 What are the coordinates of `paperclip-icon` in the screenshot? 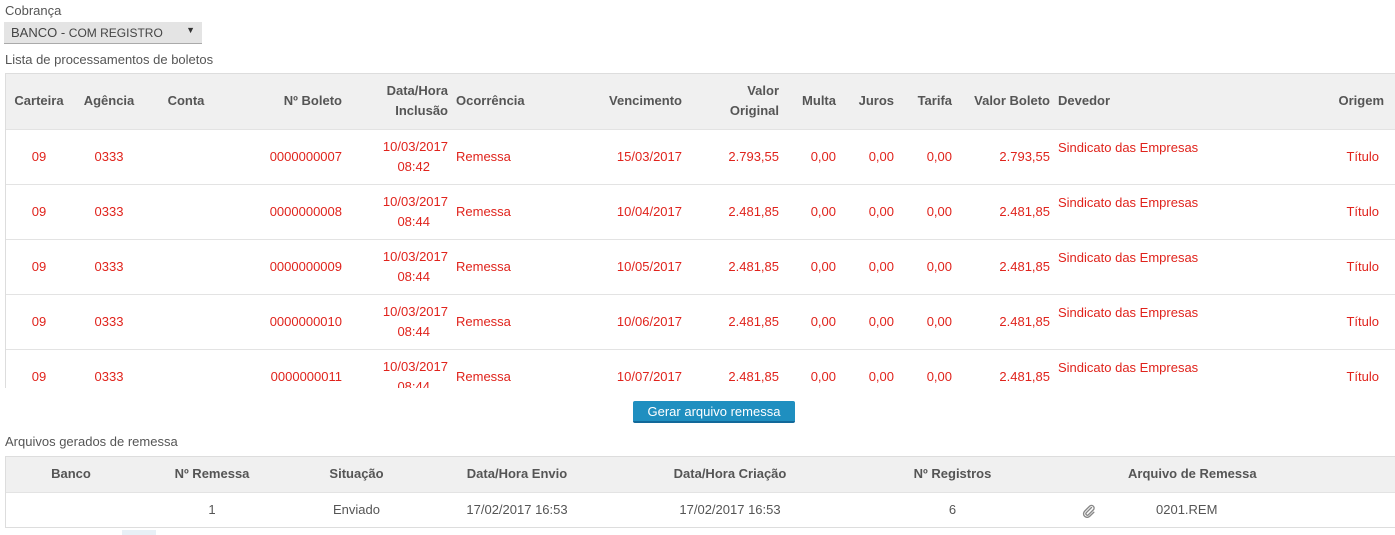 It's located at (1089, 511).